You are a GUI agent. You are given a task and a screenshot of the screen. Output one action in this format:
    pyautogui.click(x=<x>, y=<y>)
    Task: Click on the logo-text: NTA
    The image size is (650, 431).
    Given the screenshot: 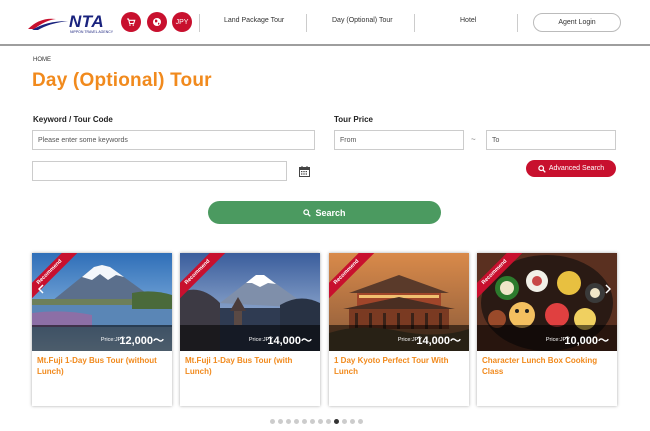 What is the action you would take?
    pyautogui.click(x=87, y=21)
    